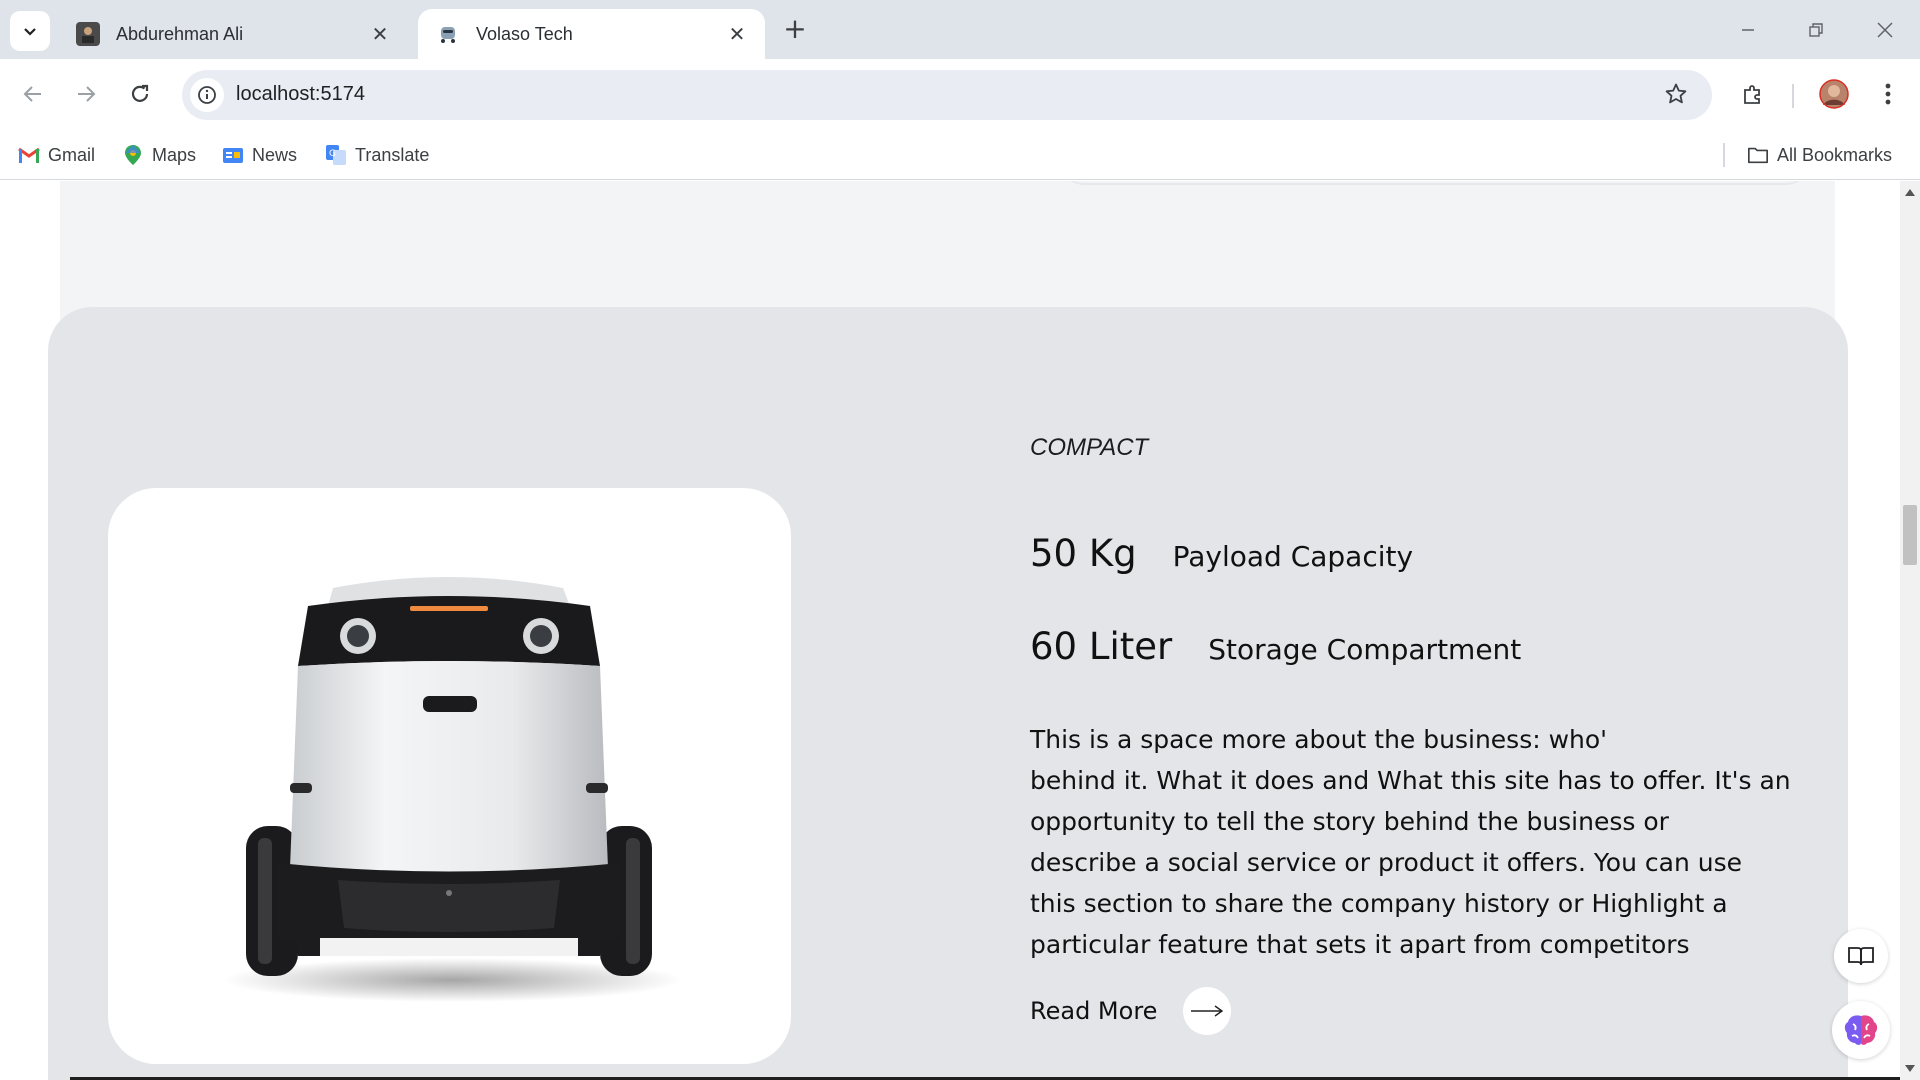 The width and height of the screenshot is (1920, 1080). What do you see at coordinates (174, 154) in the screenshot?
I see `bookmark-label: Maps` at bounding box center [174, 154].